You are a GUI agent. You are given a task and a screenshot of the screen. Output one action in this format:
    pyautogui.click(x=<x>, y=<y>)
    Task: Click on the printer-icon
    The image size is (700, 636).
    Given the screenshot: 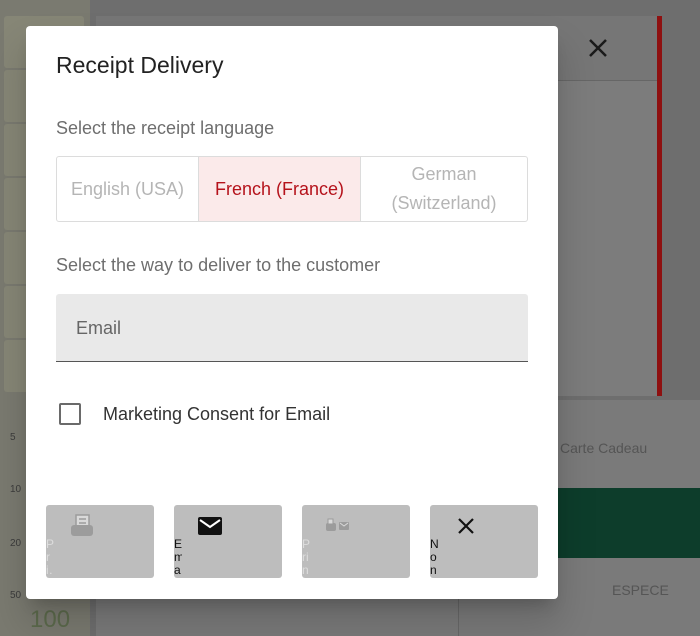 What is the action you would take?
    pyautogui.click(x=82, y=525)
    